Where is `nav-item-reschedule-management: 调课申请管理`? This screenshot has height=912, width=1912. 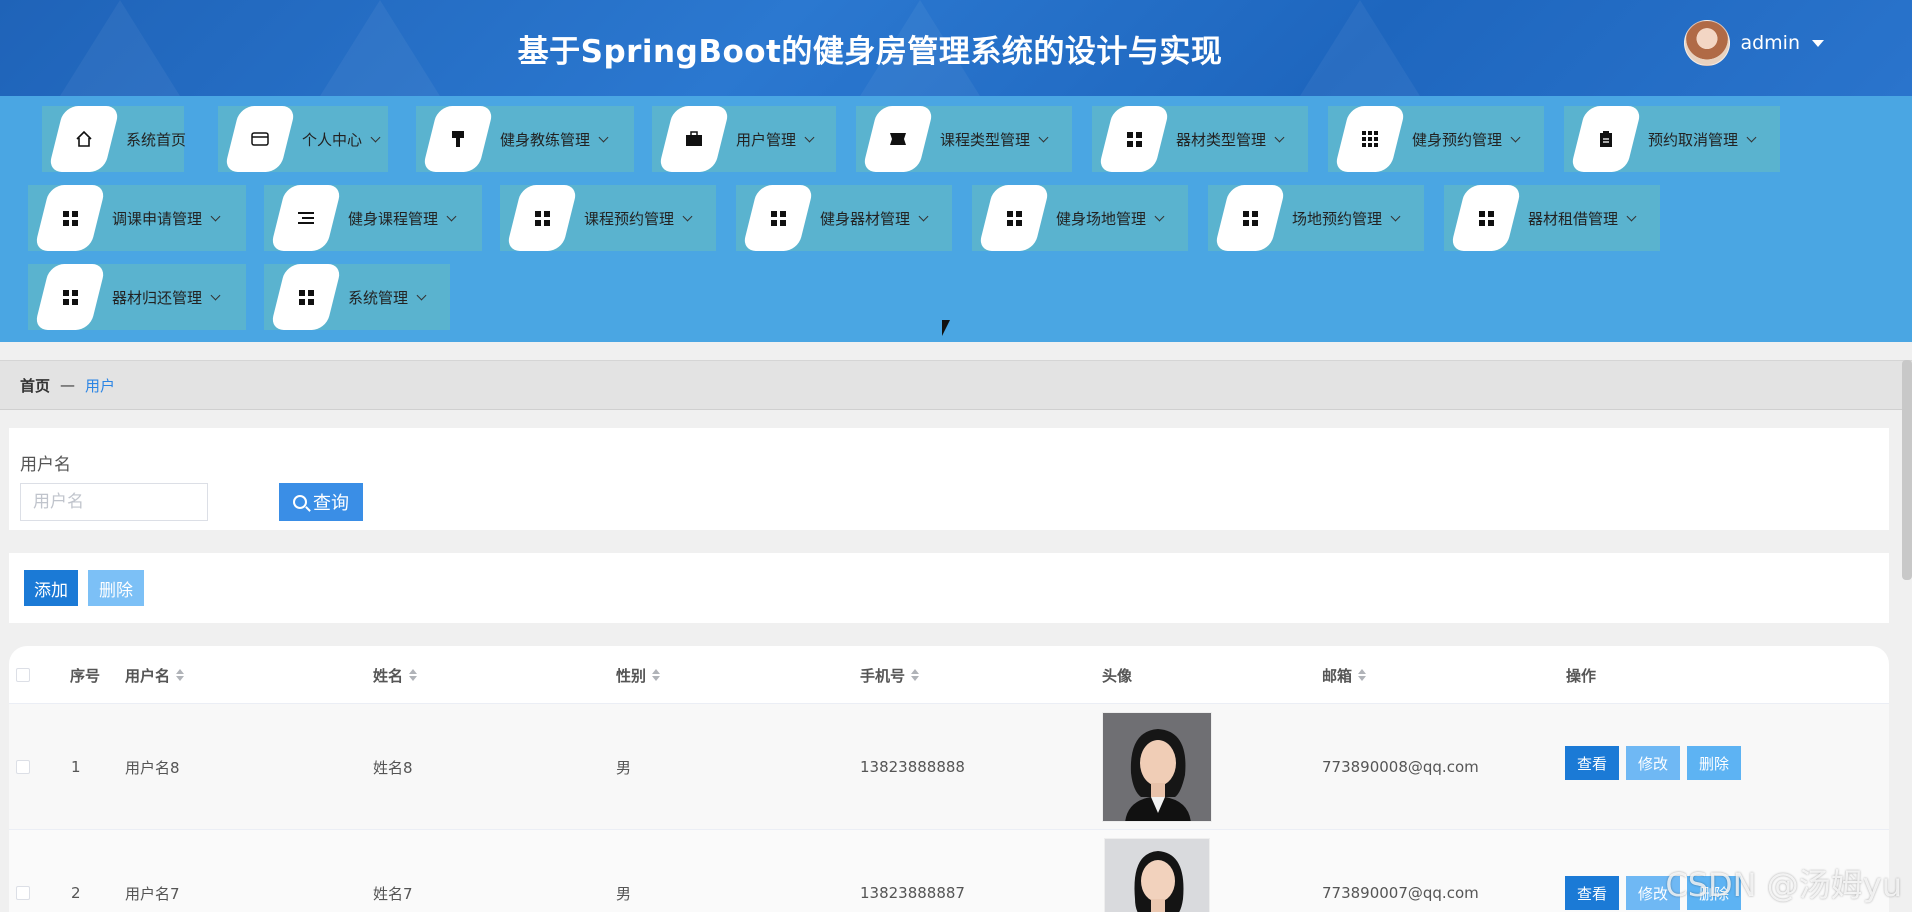 nav-item-reschedule-management: 调课申请管理 is located at coordinates (137, 218).